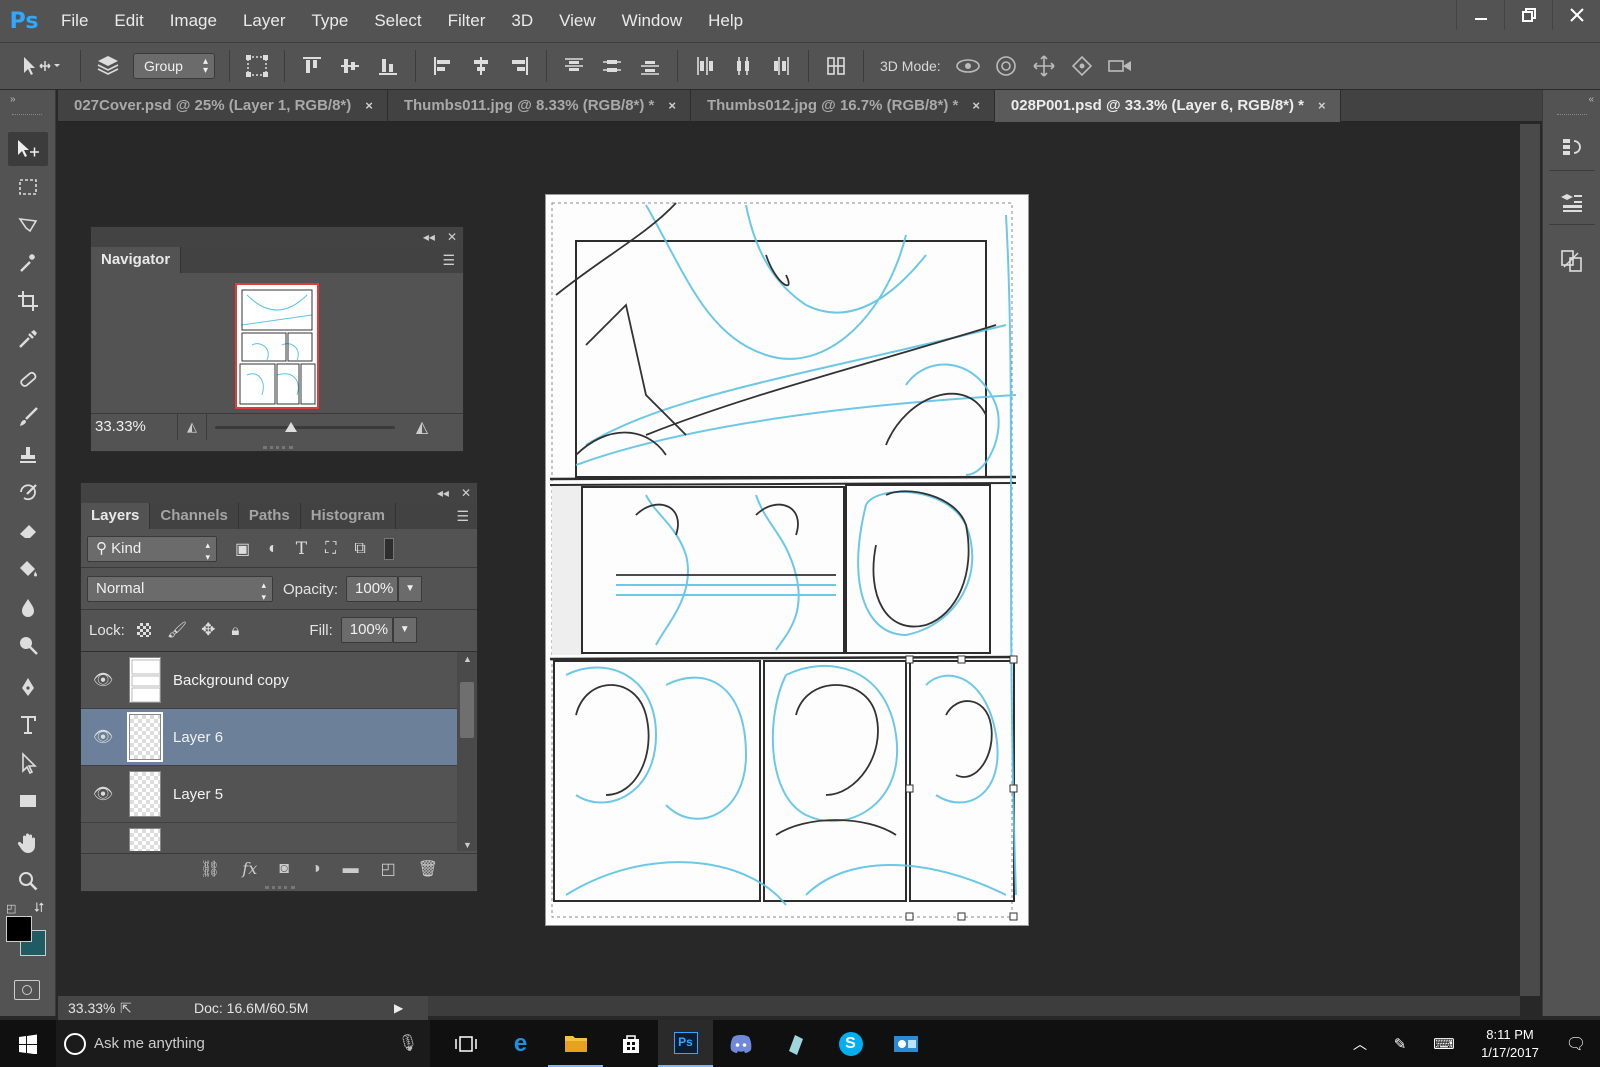  Describe the element at coordinates (422, 427) in the screenshot. I see `zoom-in-icon: ◭` at that location.